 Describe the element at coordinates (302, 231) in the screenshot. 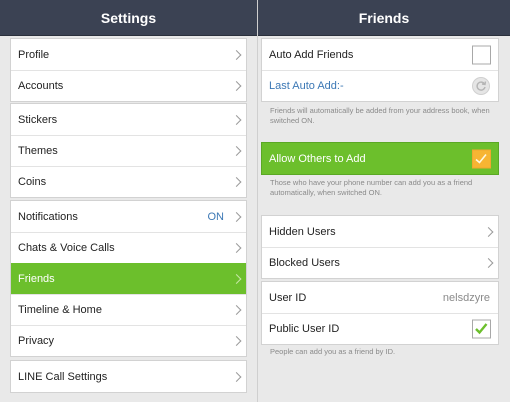

I see `hidden-users-label: Hidden Users` at that location.